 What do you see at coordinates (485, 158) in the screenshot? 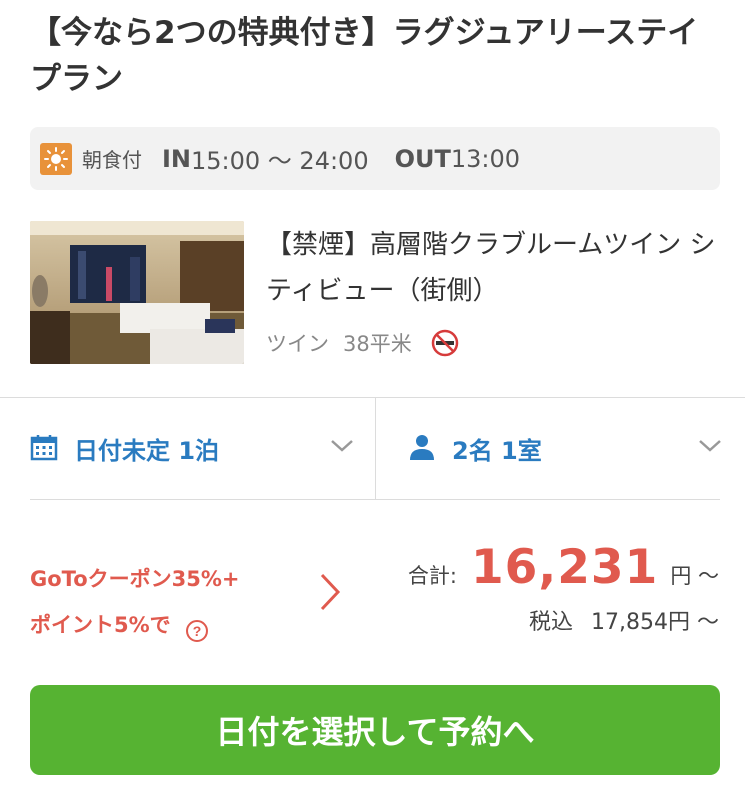
I see `checkout-time: 13:00` at bounding box center [485, 158].